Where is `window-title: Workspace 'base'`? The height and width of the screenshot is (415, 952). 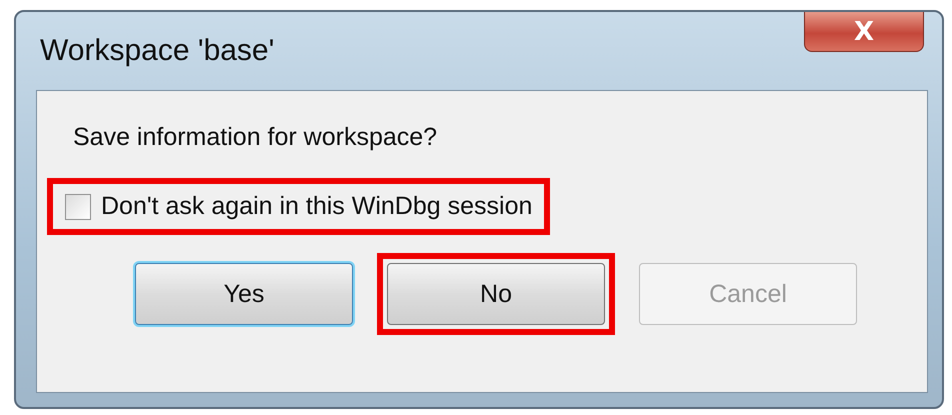
window-title: Workspace 'base' is located at coordinates (157, 51).